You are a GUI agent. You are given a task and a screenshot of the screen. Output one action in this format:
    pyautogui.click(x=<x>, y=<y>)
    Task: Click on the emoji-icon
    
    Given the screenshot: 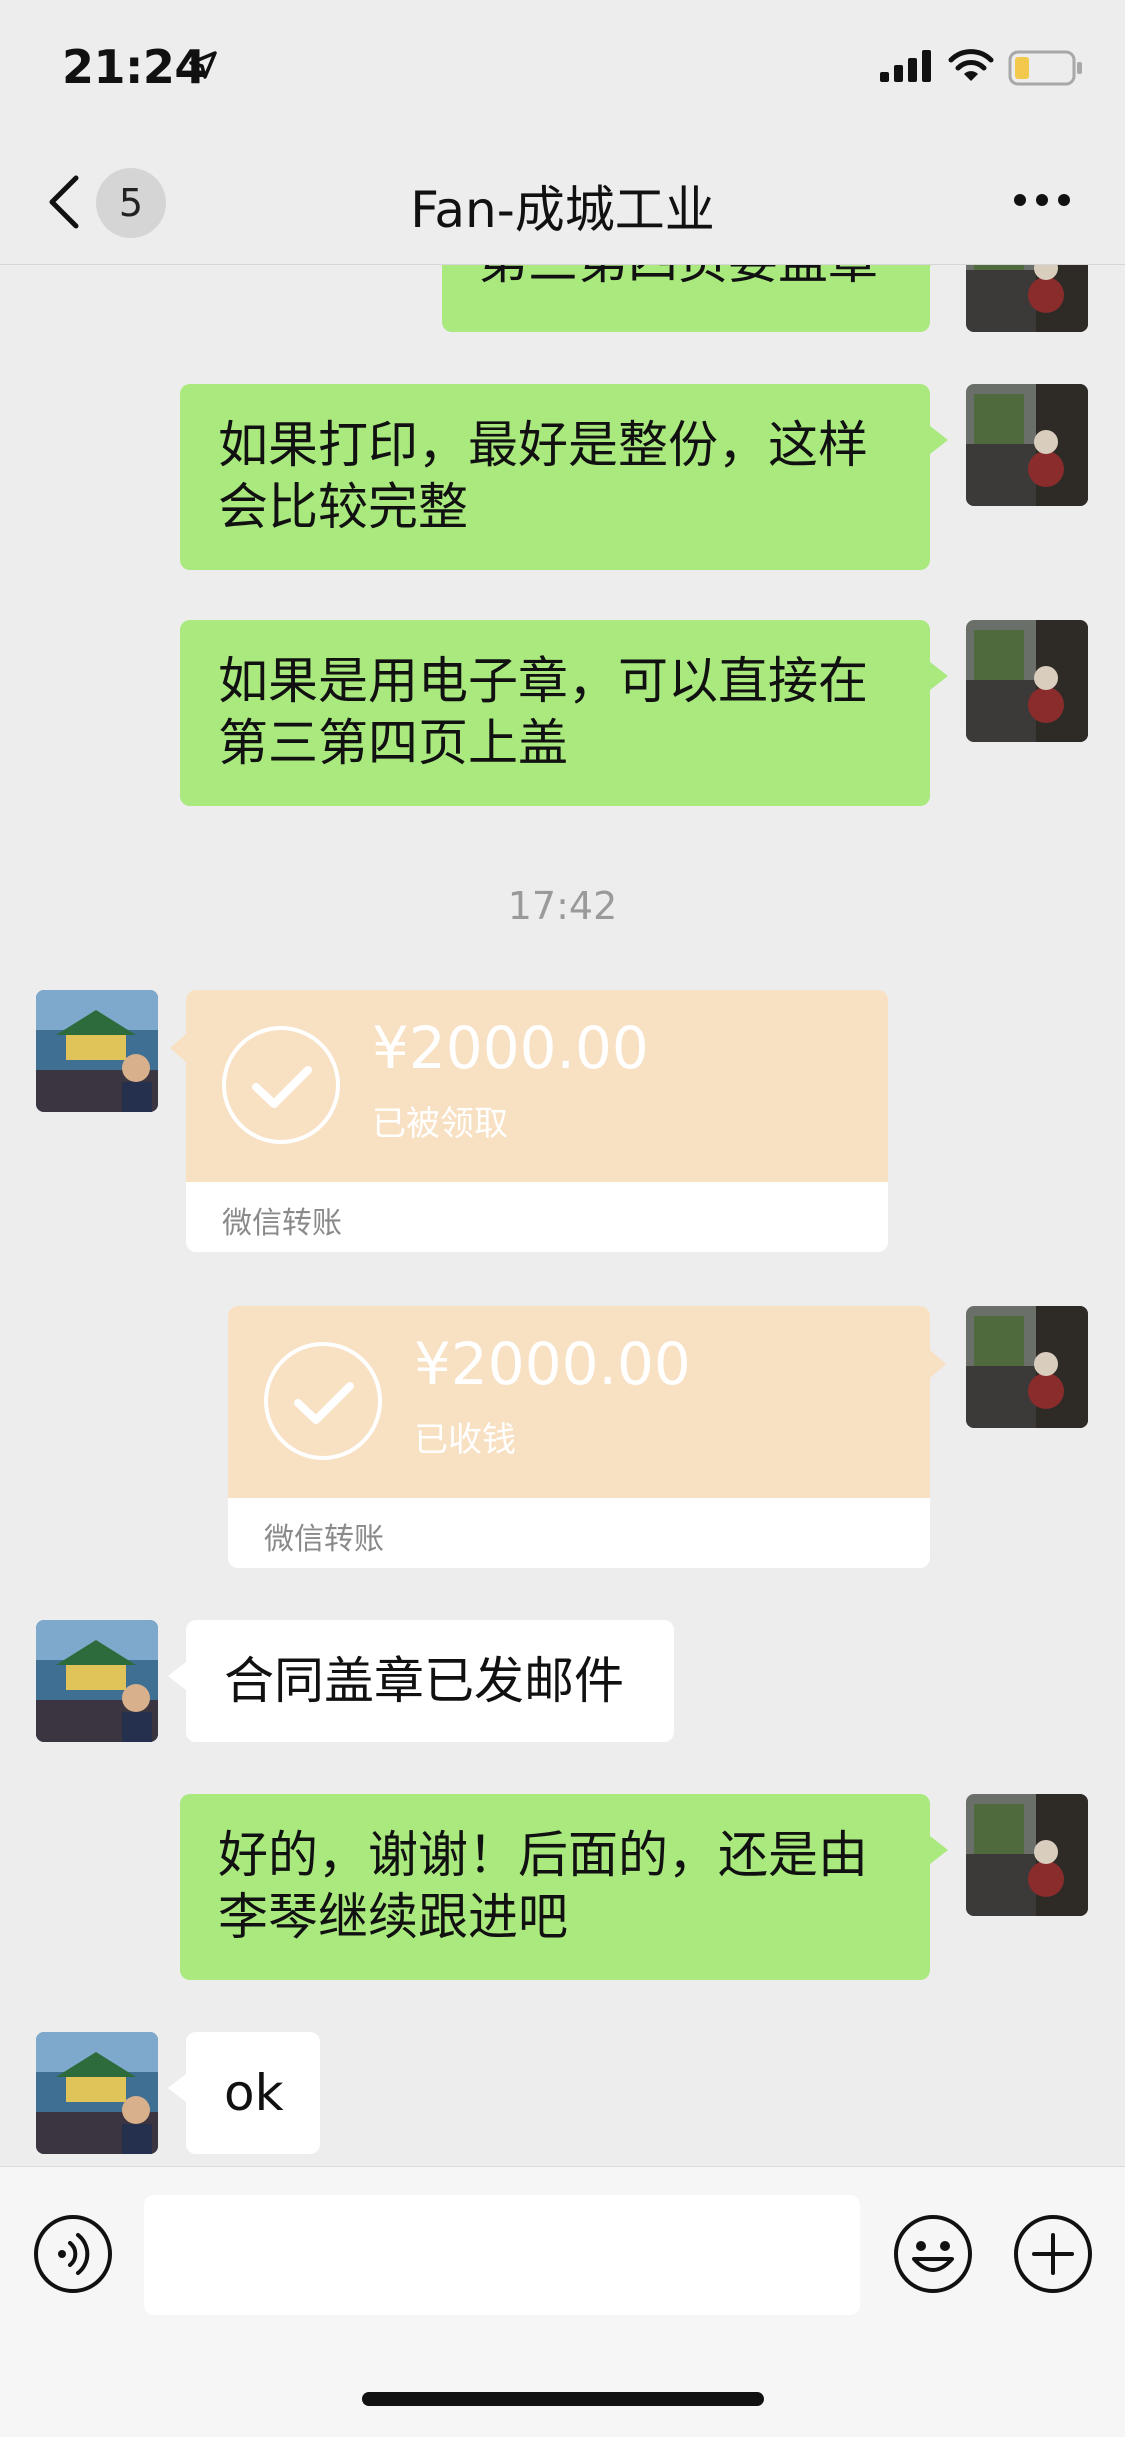 What is the action you would take?
    pyautogui.click(x=933, y=2254)
    